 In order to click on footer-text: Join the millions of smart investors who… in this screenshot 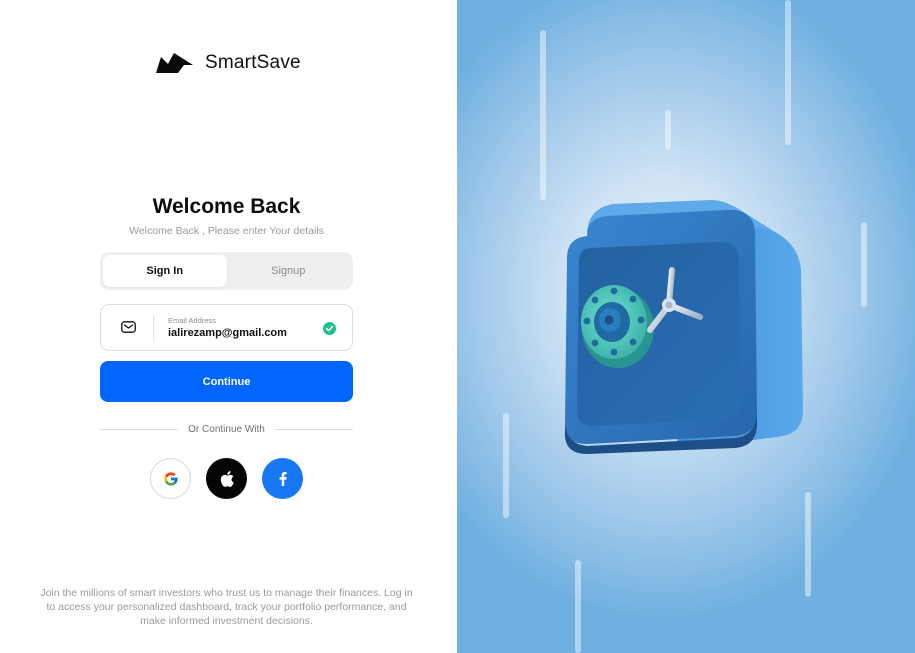, I will do `click(226, 607)`.